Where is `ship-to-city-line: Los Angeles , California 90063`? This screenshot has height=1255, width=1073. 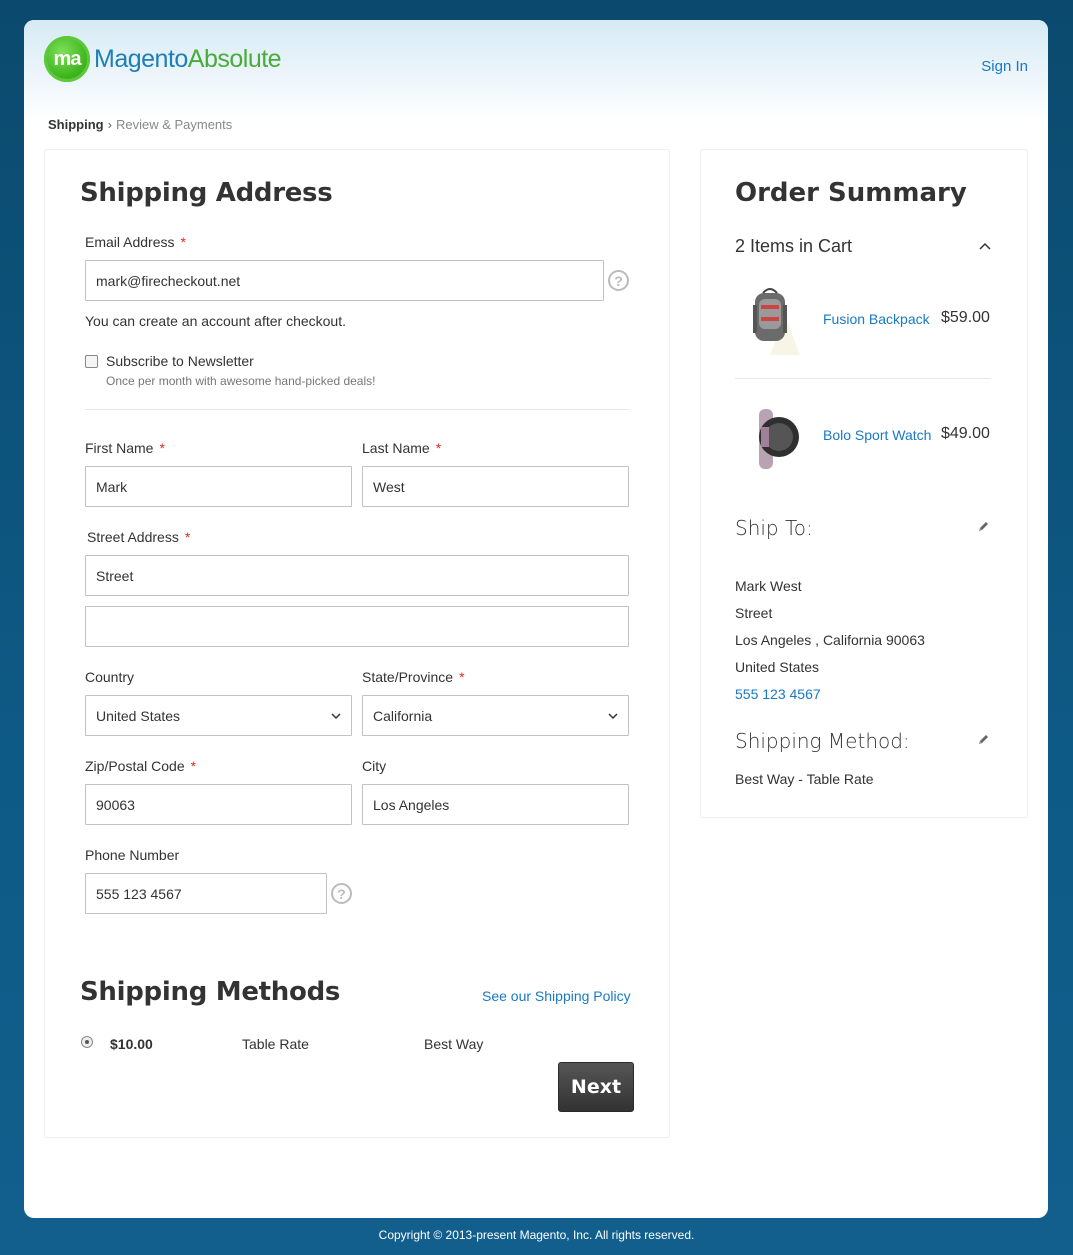 ship-to-city-line: Los Angeles , California 90063 is located at coordinates (830, 640).